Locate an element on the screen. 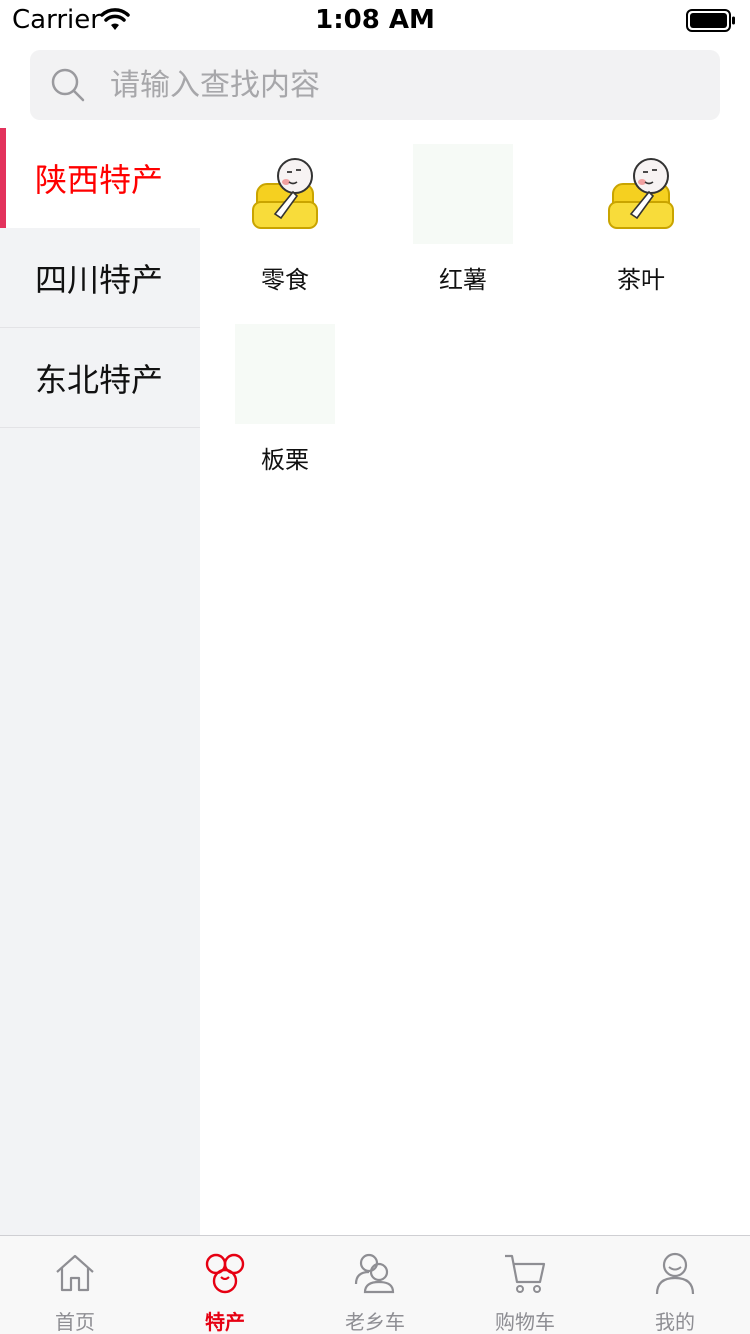 This screenshot has height=1334, width=750. sidebar-item-label: 东北特产 is located at coordinates (99, 379).